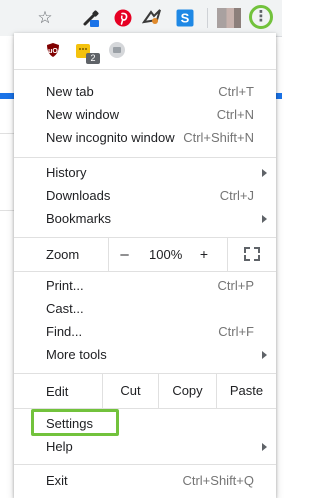 The width and height of the screenshot is (320, 498). I want to click on menu-item-label: Downloads, so click(78, 195).